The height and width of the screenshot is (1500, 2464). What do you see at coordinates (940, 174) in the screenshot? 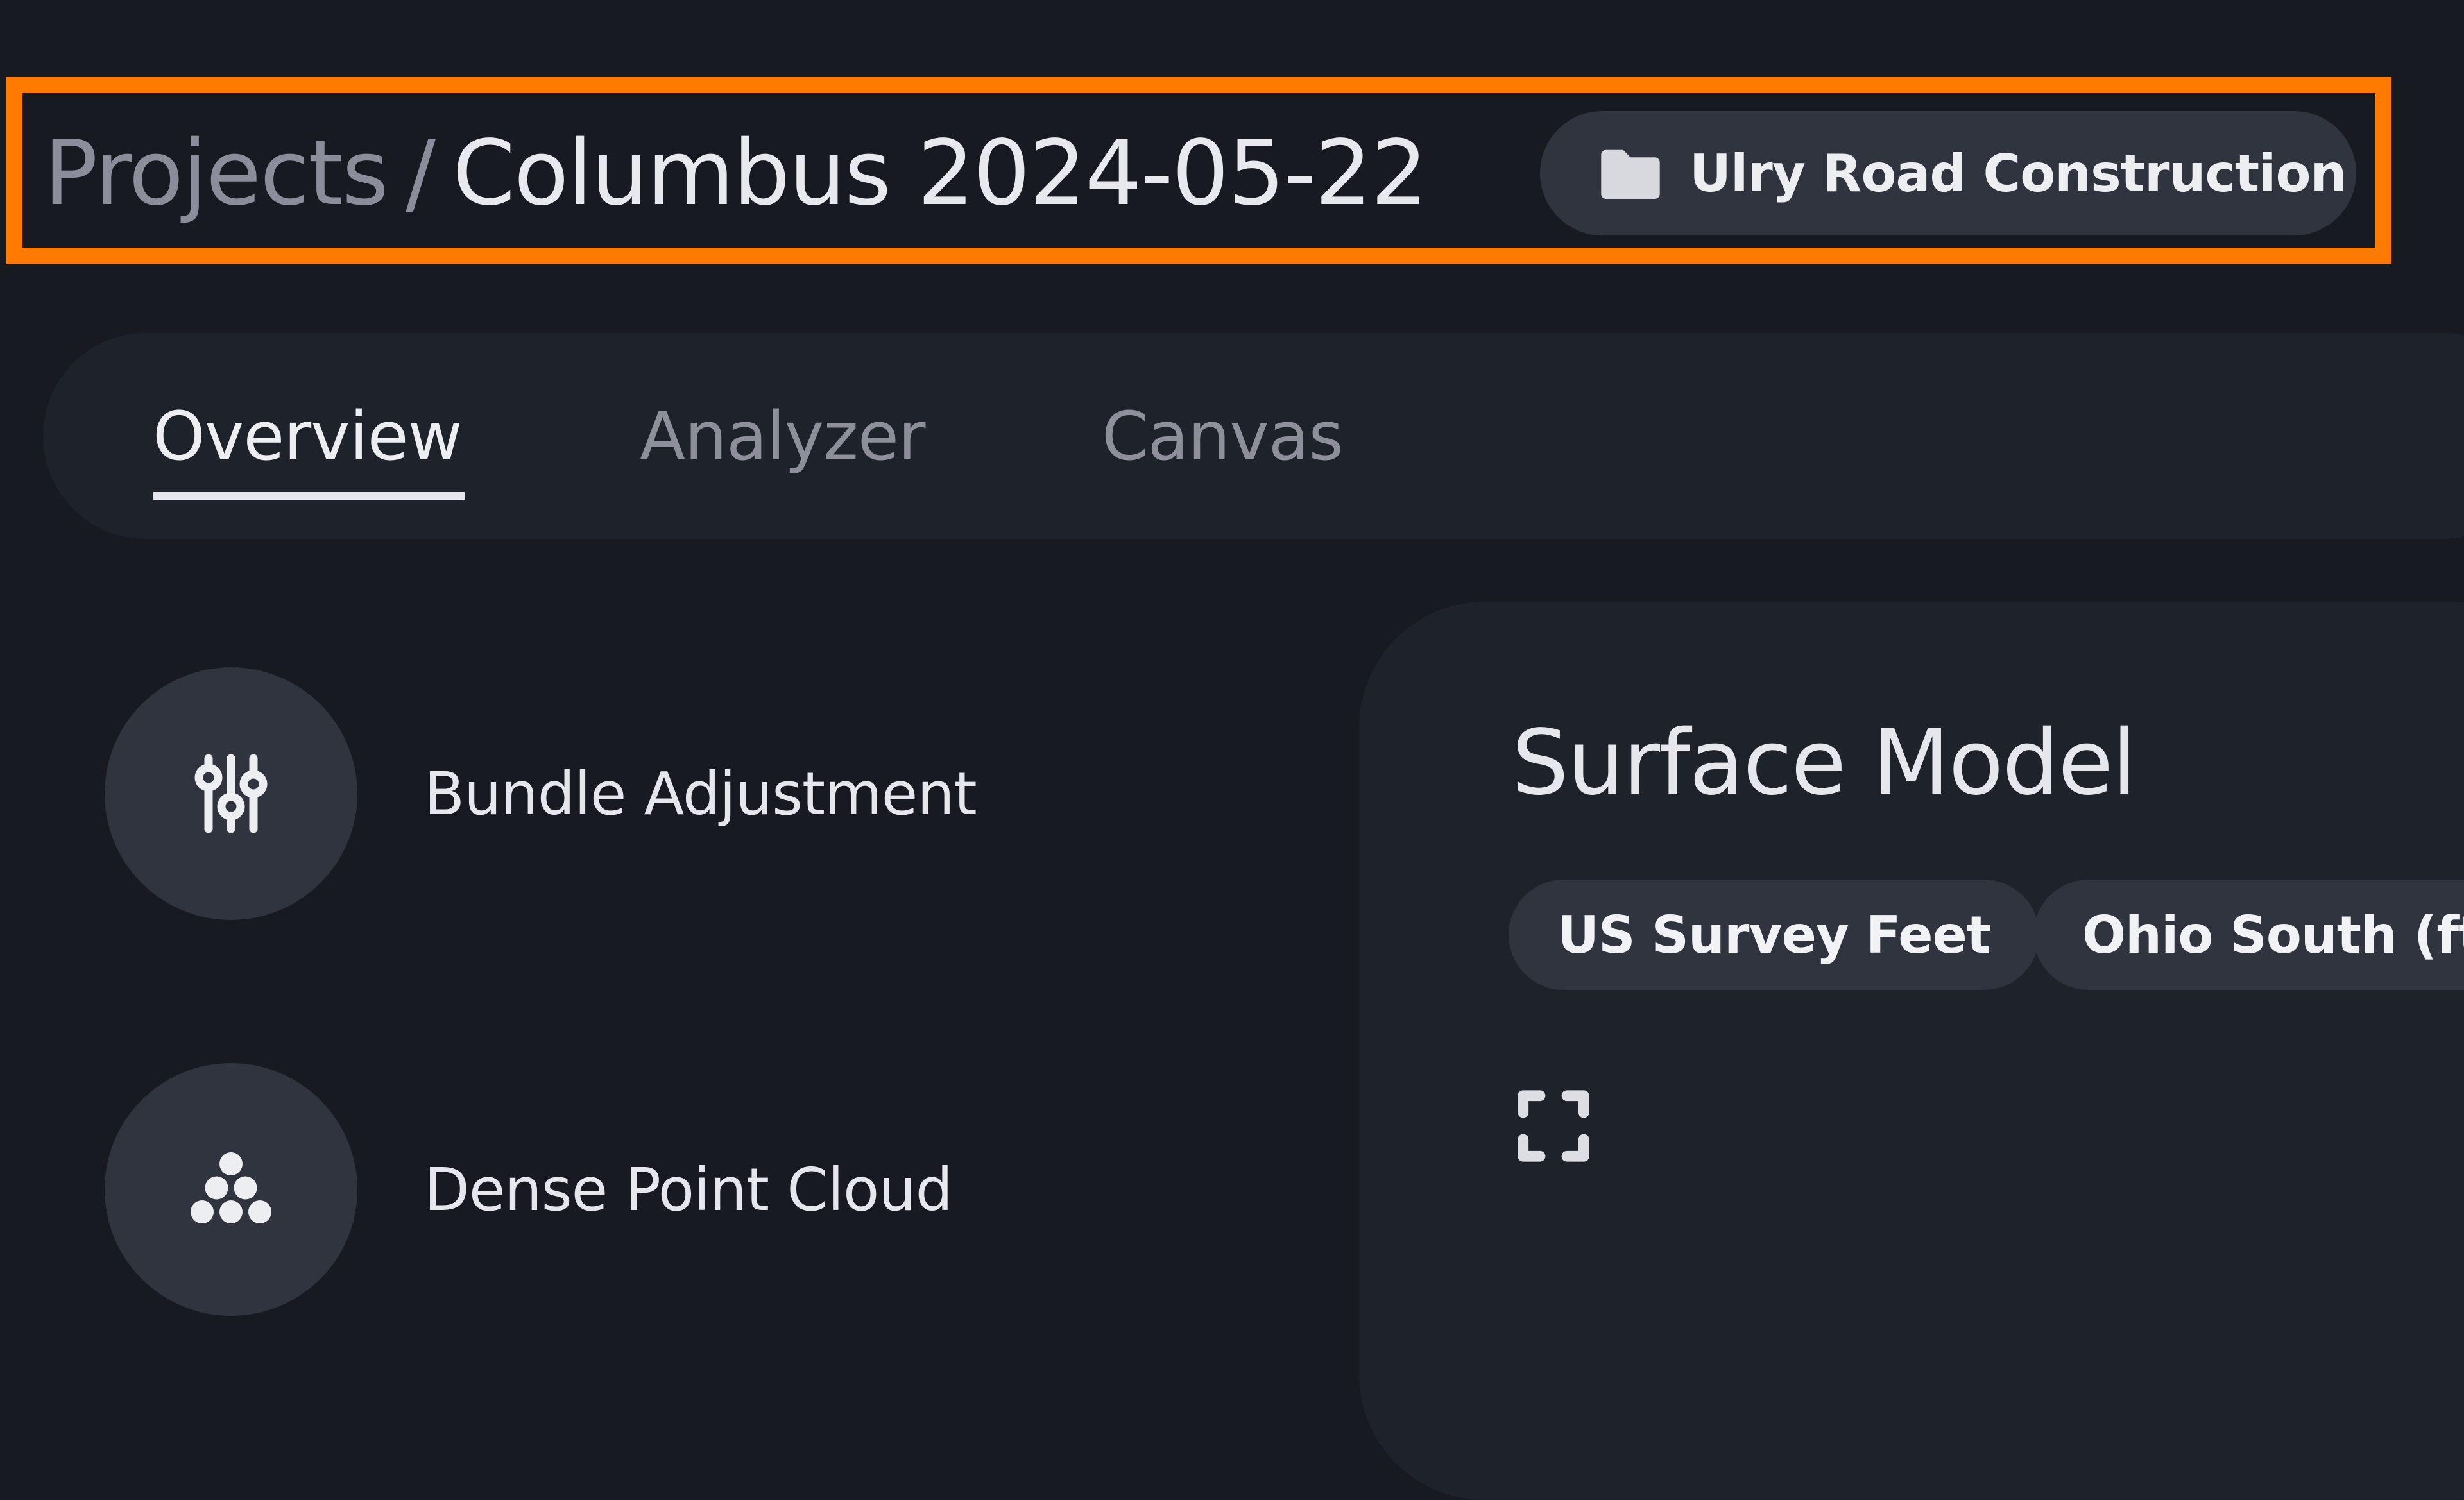
I see `breadcrumb-current: Columbus 2024-05-22` at bounding box center [940, 174].